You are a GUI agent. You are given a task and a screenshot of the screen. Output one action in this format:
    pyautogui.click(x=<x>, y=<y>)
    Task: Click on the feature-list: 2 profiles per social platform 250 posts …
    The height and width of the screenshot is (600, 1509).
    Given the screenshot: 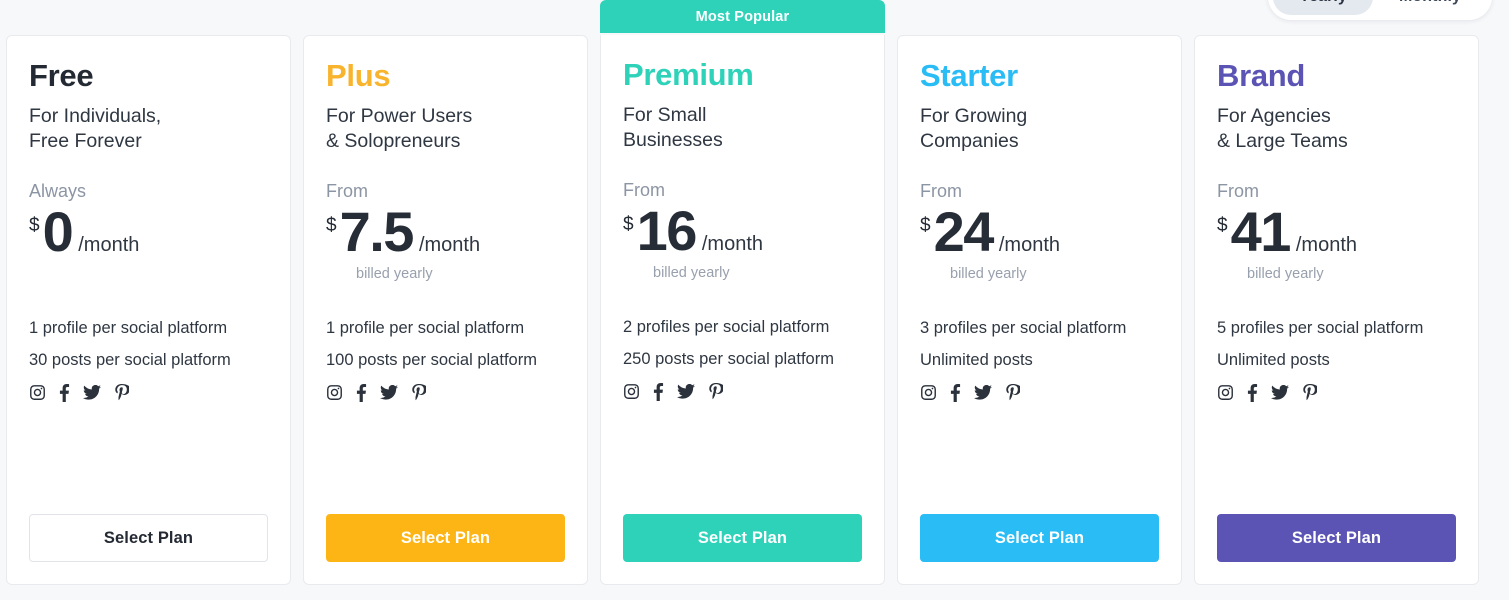 What is the action you would take?
    pyautogui.click(x=742, y=343)
    